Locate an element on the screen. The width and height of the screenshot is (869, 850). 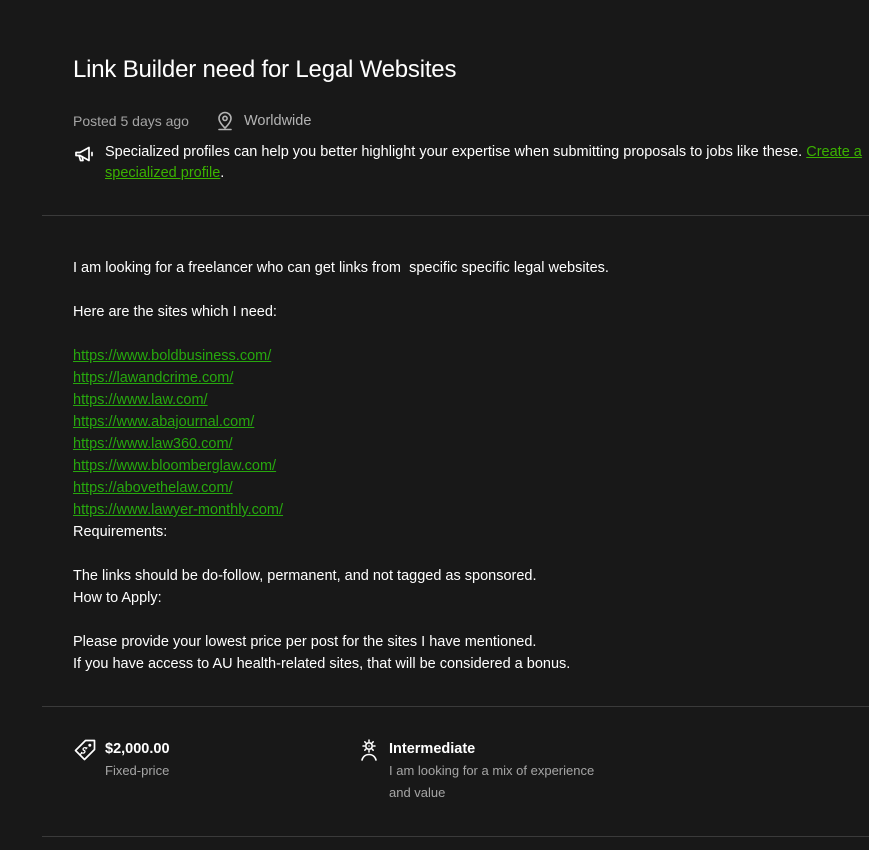
experience-level-icon is located at coordinates (369, 750).